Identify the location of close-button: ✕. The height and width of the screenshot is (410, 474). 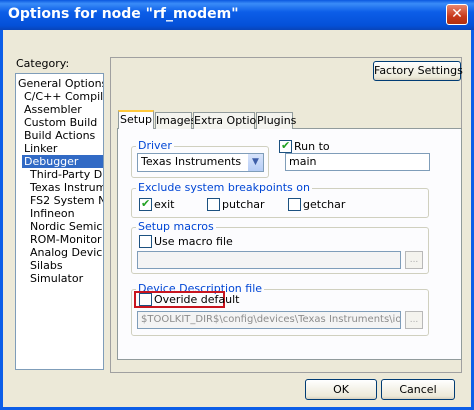
(457, 14).